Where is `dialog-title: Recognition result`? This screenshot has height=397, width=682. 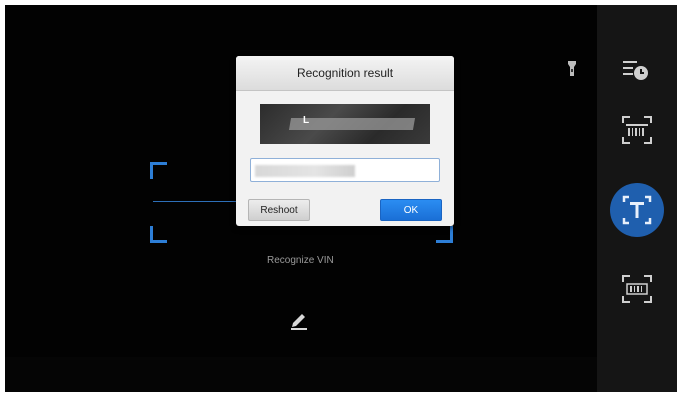
dialog-title: Recognition result is located at coordinates (345, 73).